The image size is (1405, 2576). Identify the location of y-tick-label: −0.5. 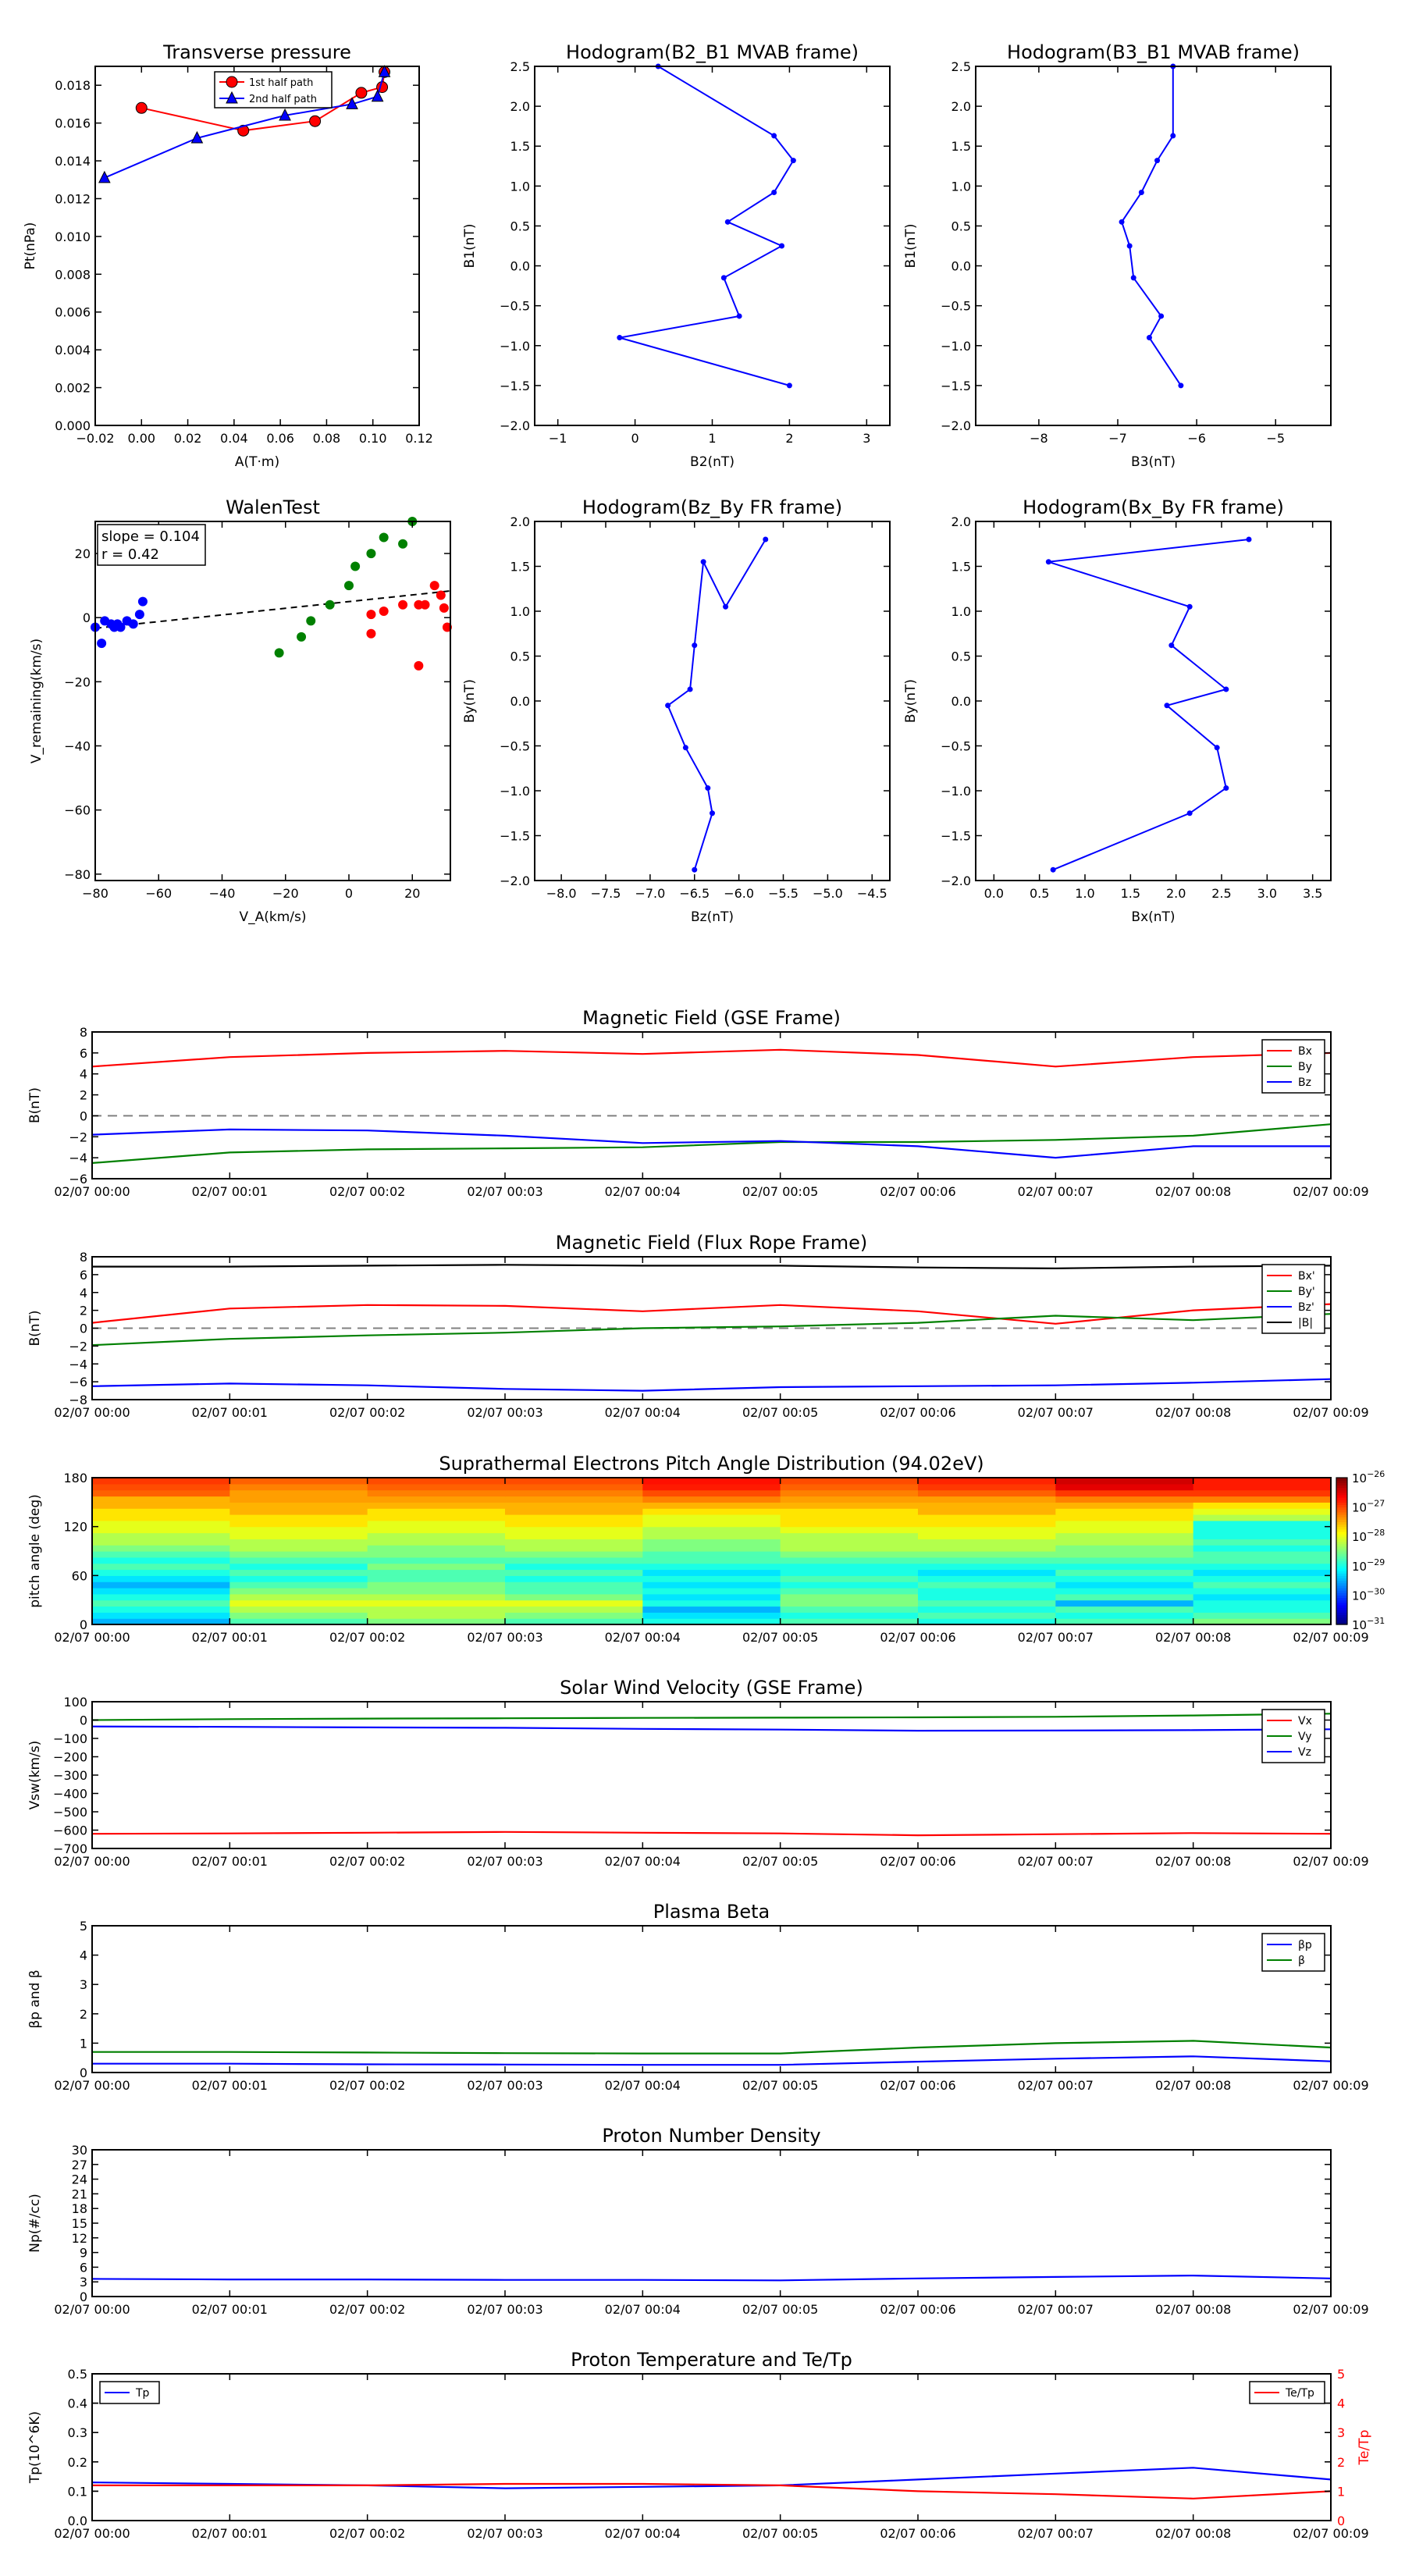
(956, 746).